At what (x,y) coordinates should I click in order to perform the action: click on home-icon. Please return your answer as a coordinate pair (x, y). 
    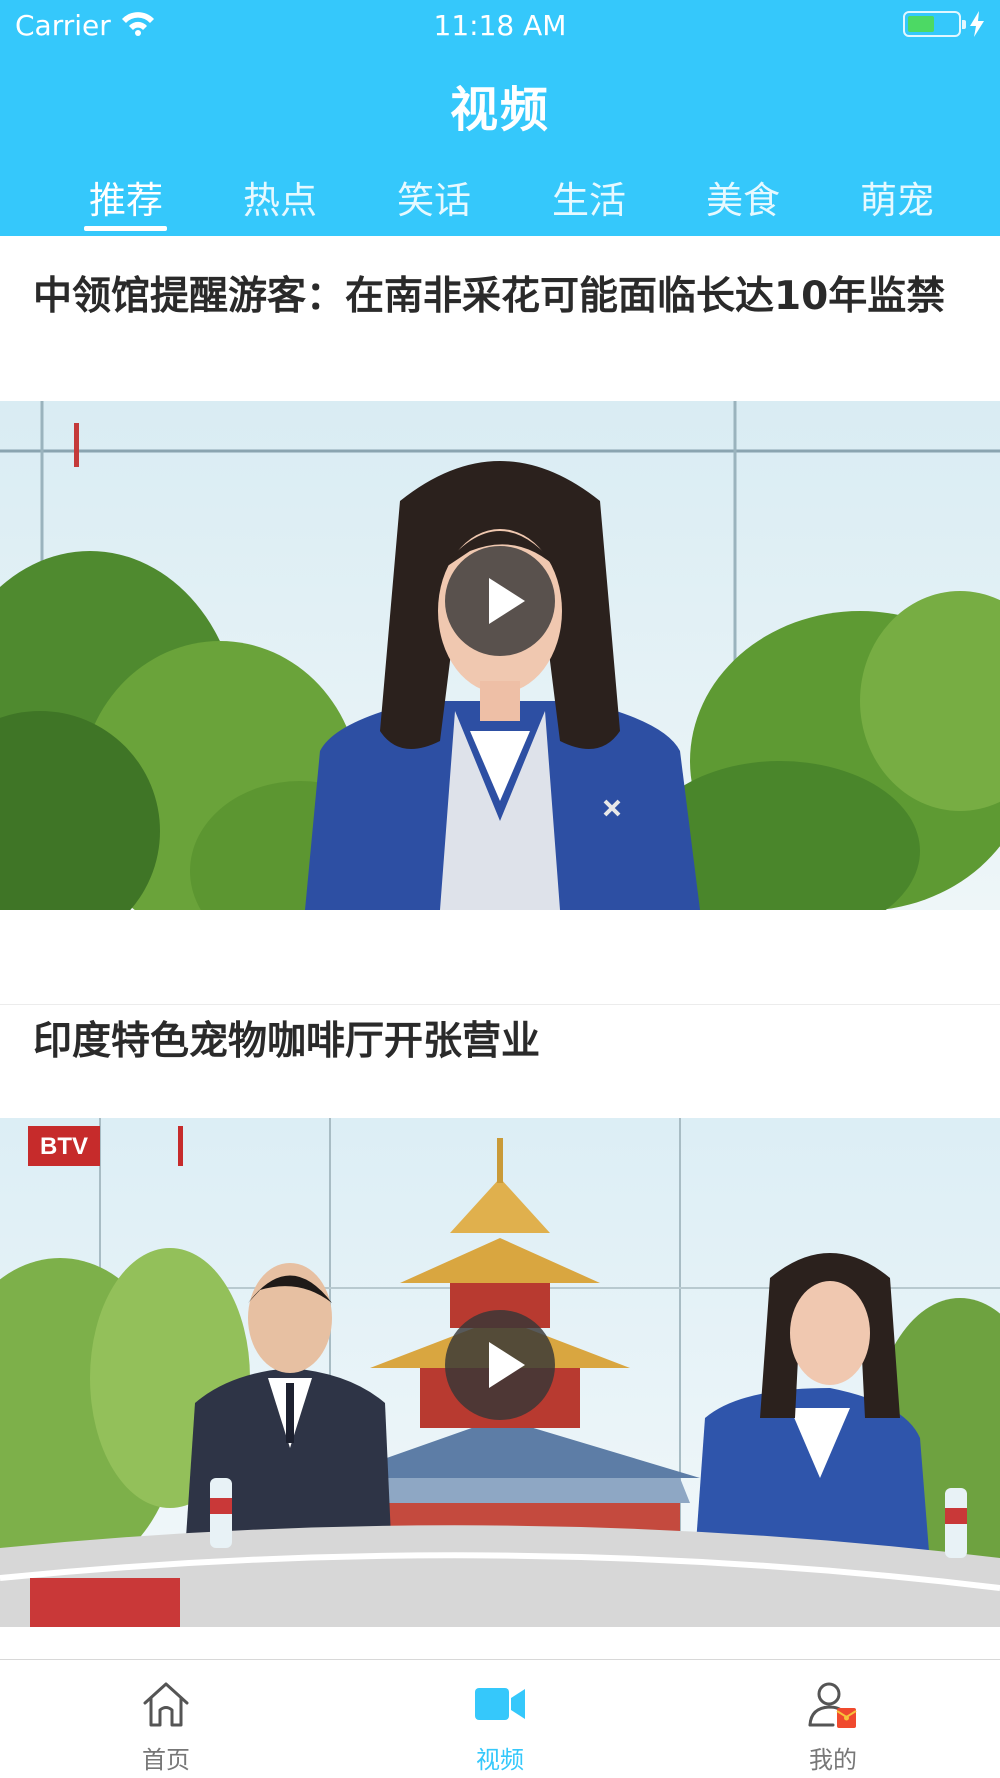
    Looking at the image, I should click on (166, 1704).